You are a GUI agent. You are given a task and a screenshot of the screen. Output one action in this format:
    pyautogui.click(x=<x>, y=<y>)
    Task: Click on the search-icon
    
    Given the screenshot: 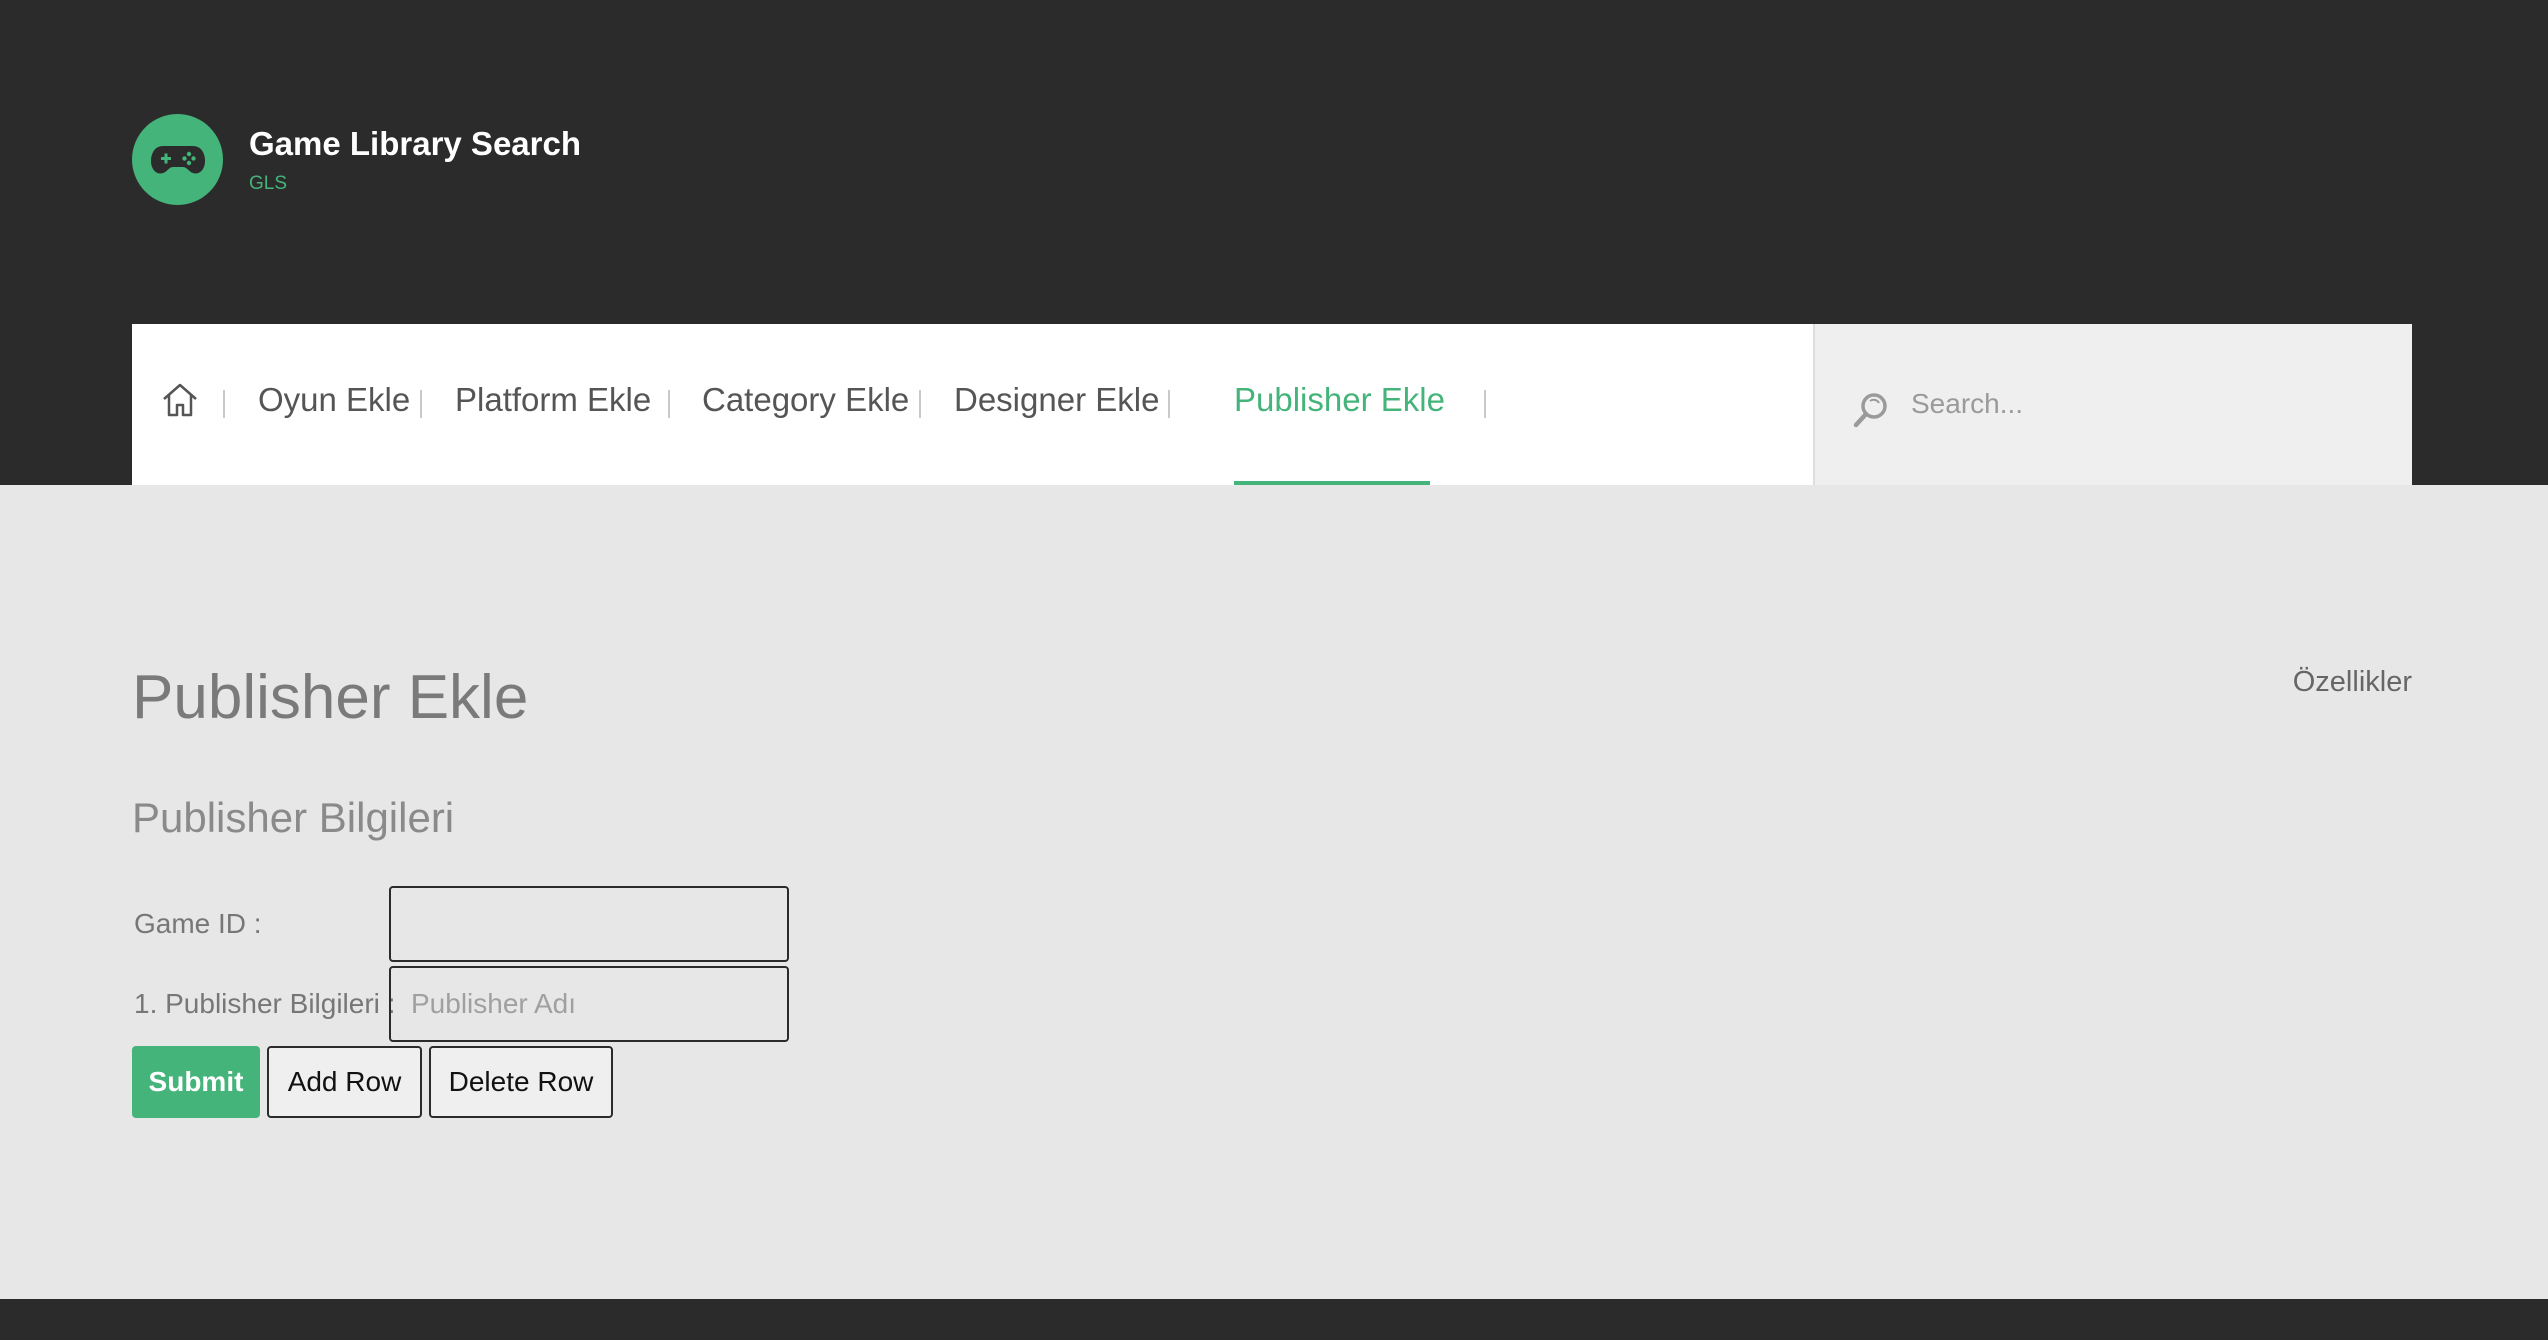 What is the action you would take?
    pyautogui.click(x=1871, y=410)
    